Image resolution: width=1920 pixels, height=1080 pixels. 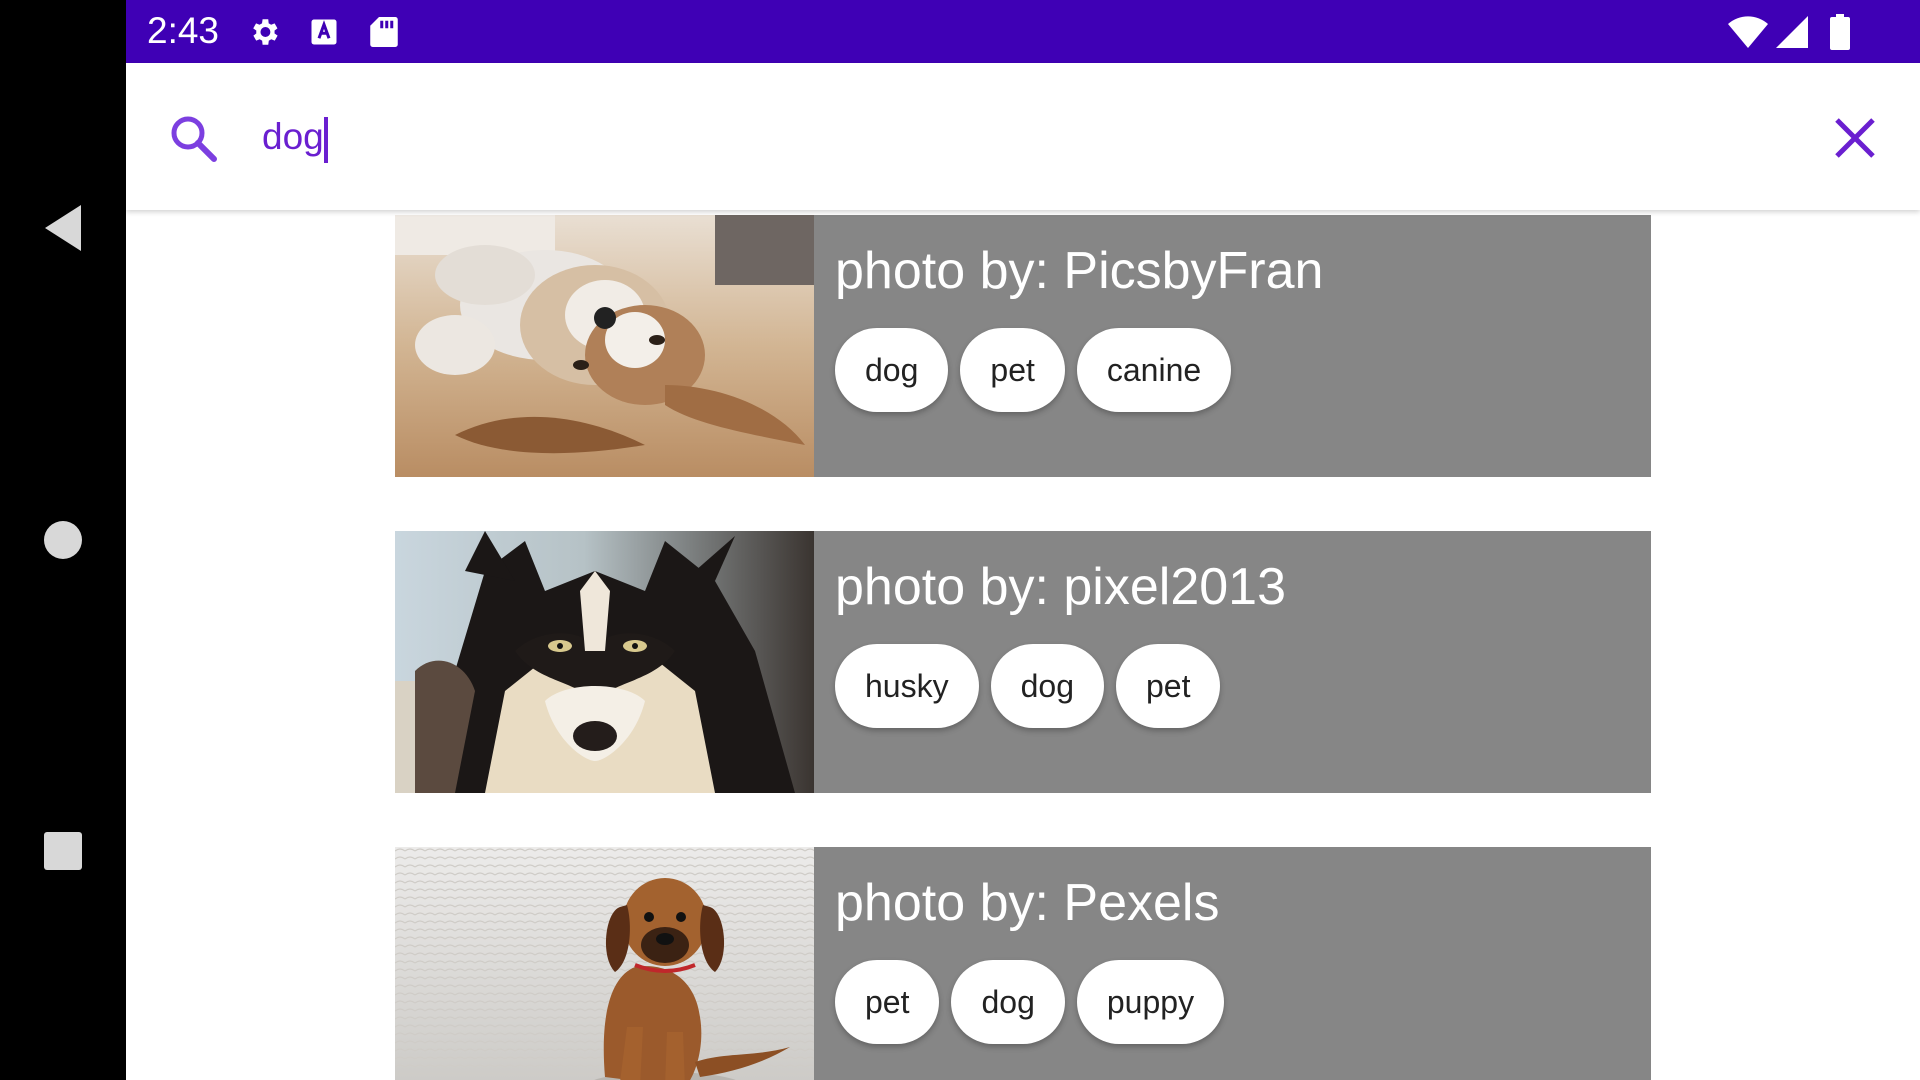 I want to click on sd-card-icon, so click(x=384, y=32).